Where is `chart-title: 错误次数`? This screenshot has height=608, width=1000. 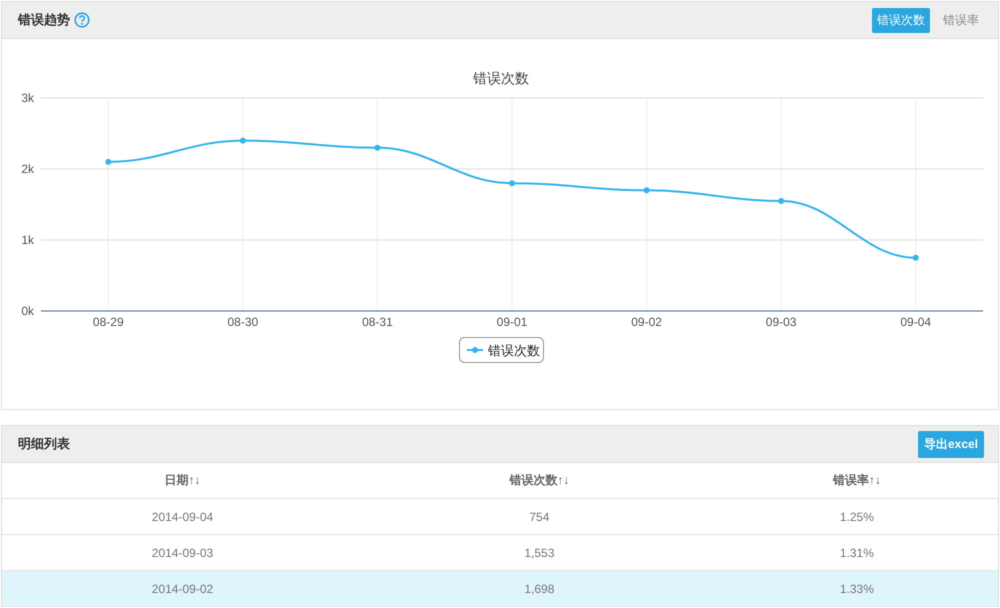 chart-title: 错误次数 is located at coordinates (501, 78).